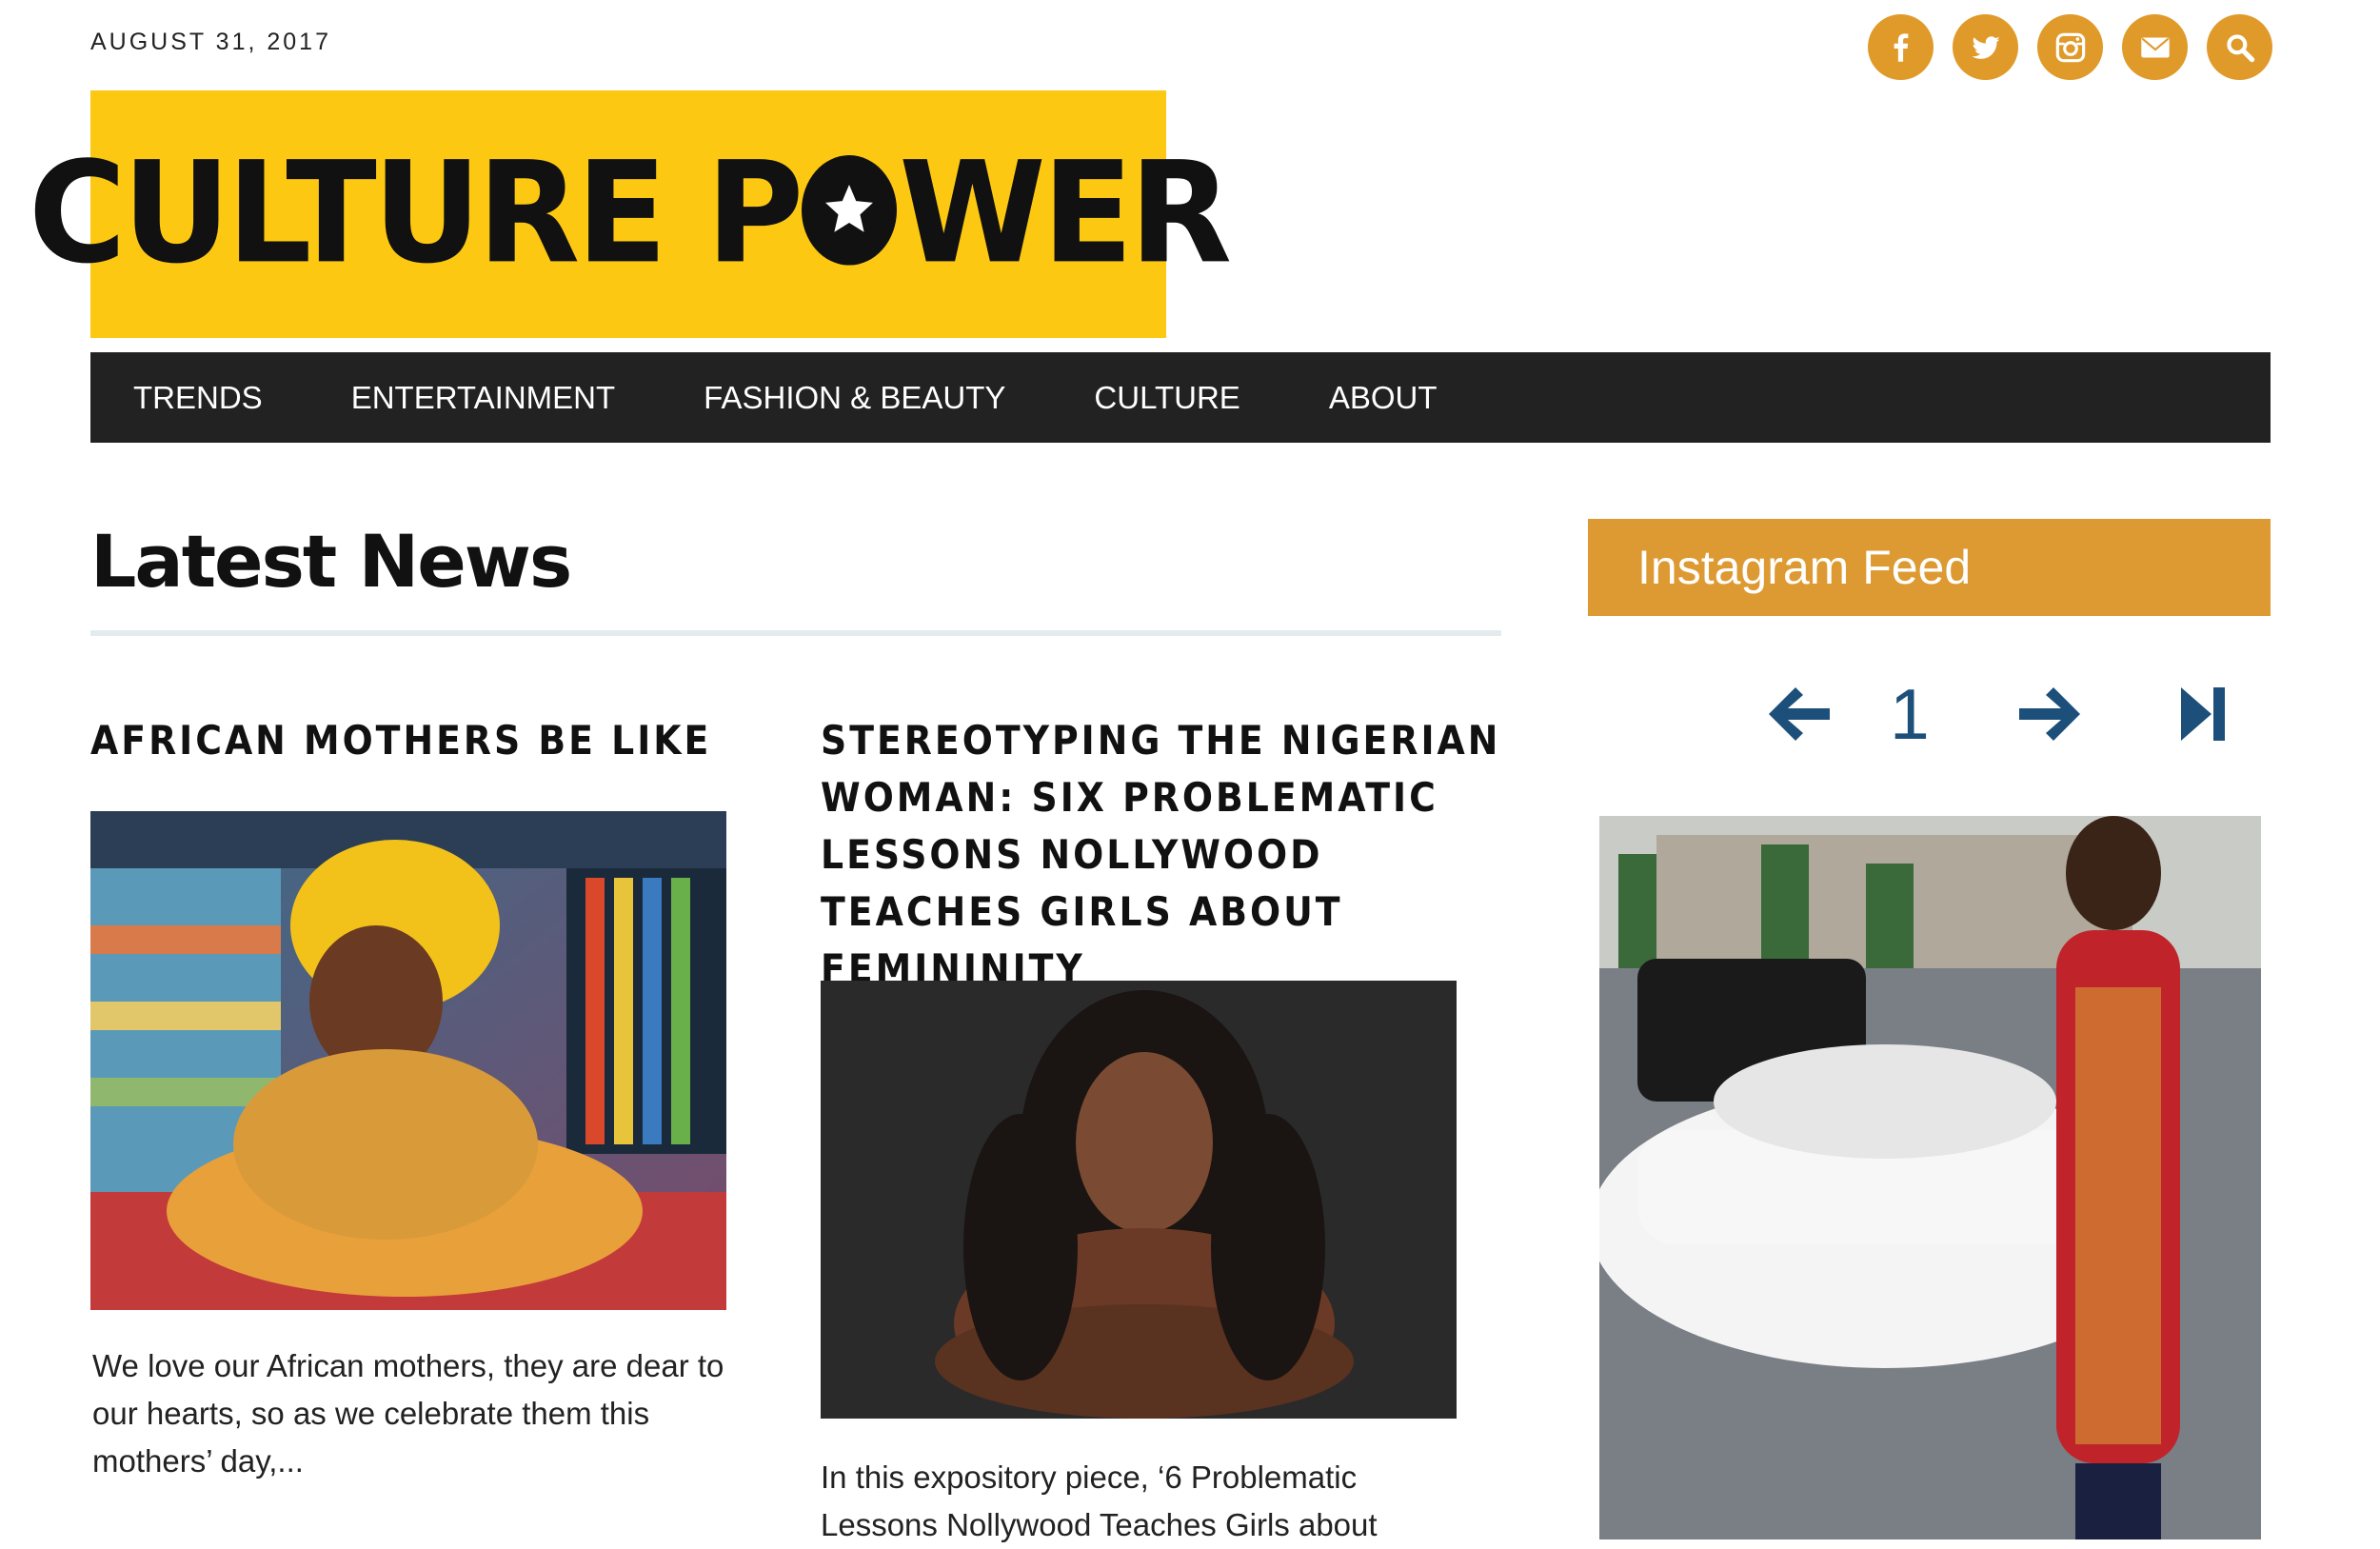  Describe the element at coordinates (2204, 714) in the screenshot. I see `last-page-icon` at that location.